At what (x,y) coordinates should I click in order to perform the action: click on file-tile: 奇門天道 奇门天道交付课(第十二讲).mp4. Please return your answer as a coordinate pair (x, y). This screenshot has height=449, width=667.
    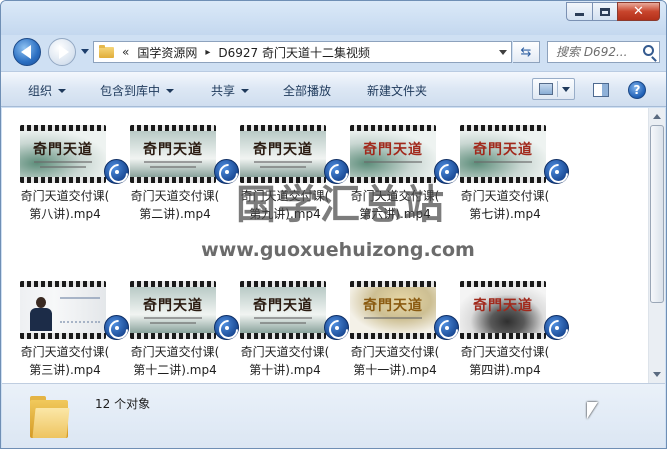
    Looking at the image, I should click on (183, 331).